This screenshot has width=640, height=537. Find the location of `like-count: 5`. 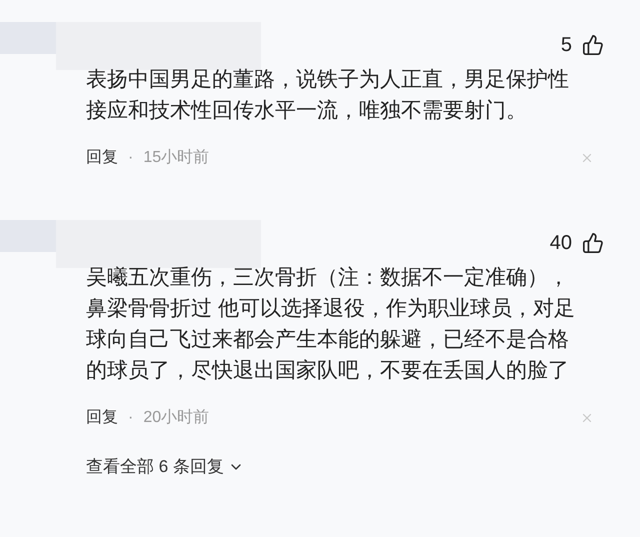

like-count: 5 is located at coordinates (566, 45).